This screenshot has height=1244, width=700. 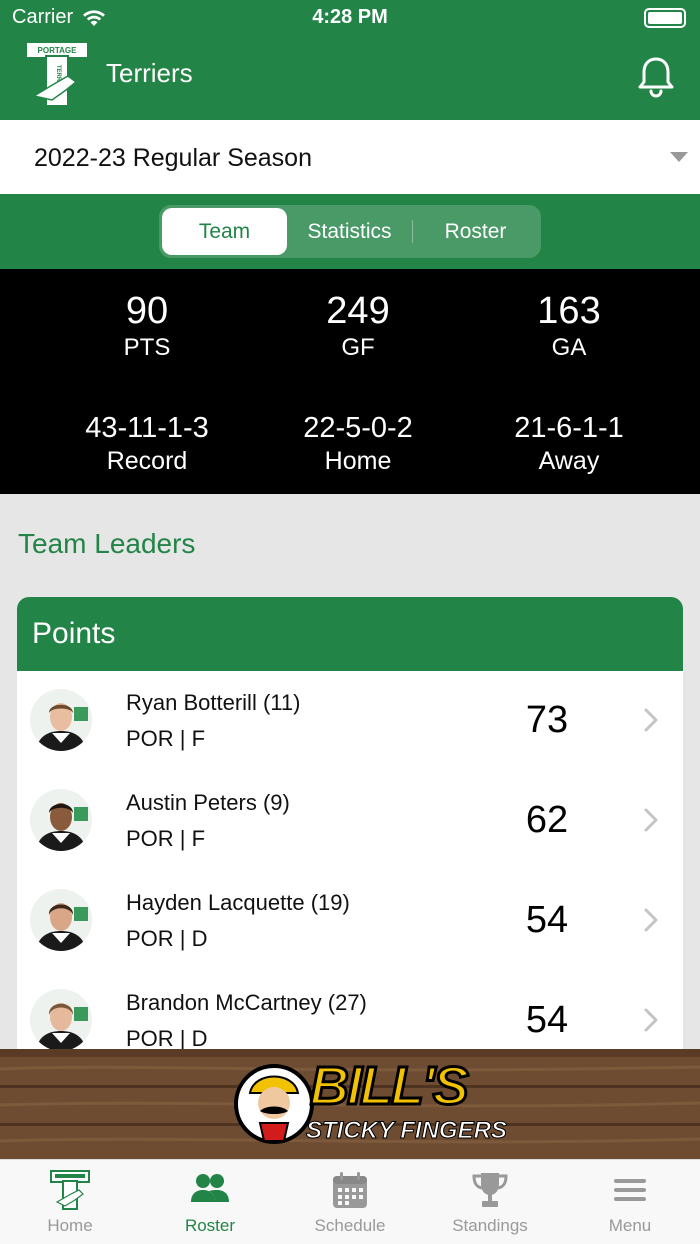 What do you see at coordinates (147, 428) in the screenshot?
I see `stat-record-value: 43-11-1-3` at bounding box center [147, 428].